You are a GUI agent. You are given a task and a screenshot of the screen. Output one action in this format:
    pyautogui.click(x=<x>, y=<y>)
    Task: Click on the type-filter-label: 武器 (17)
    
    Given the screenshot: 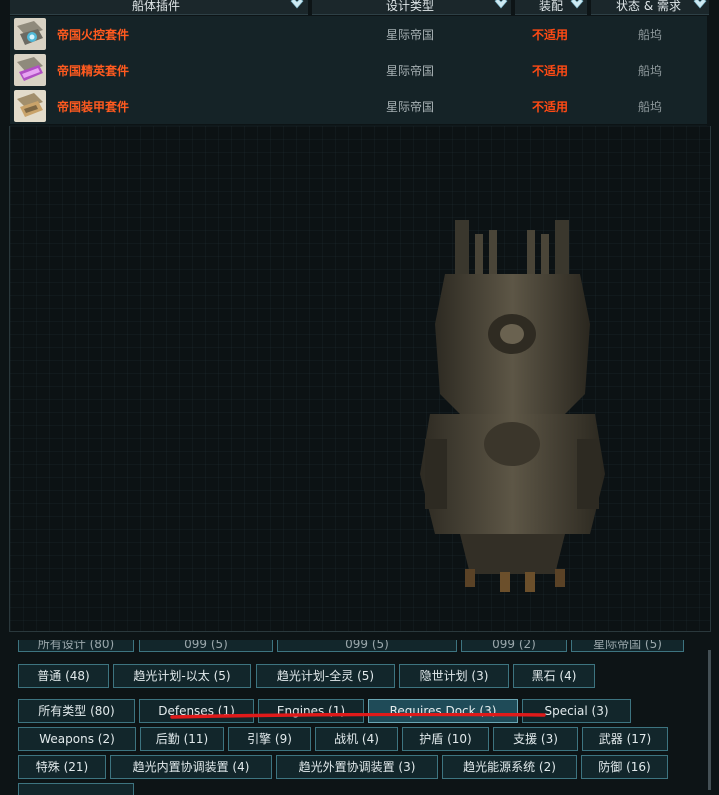 What is the action you would take?
    pyautogui.click(x=625, y=739)
    